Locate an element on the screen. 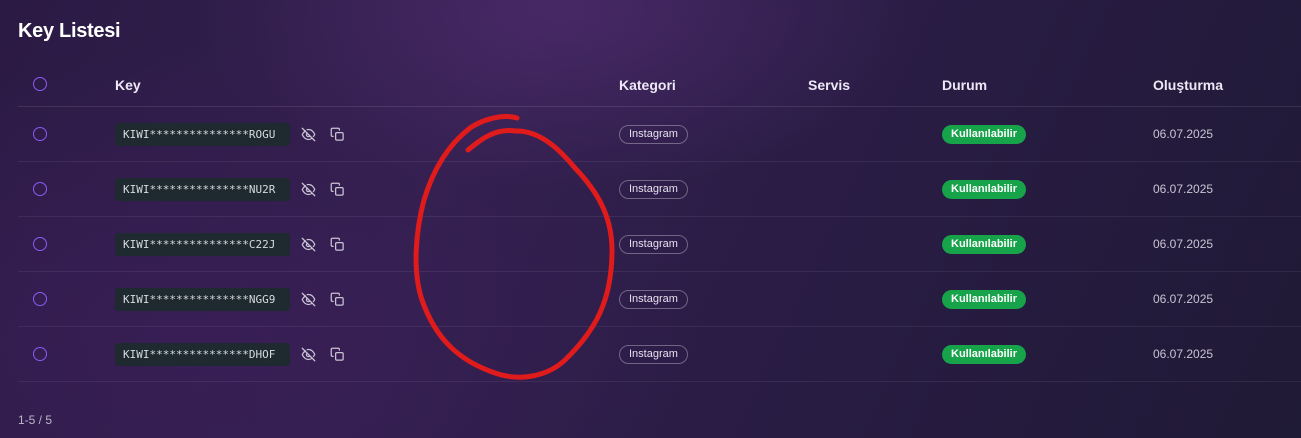 The image size is (1301, 438). masked-key: KIWI***************ROGU is located at coordinates (202, 134).